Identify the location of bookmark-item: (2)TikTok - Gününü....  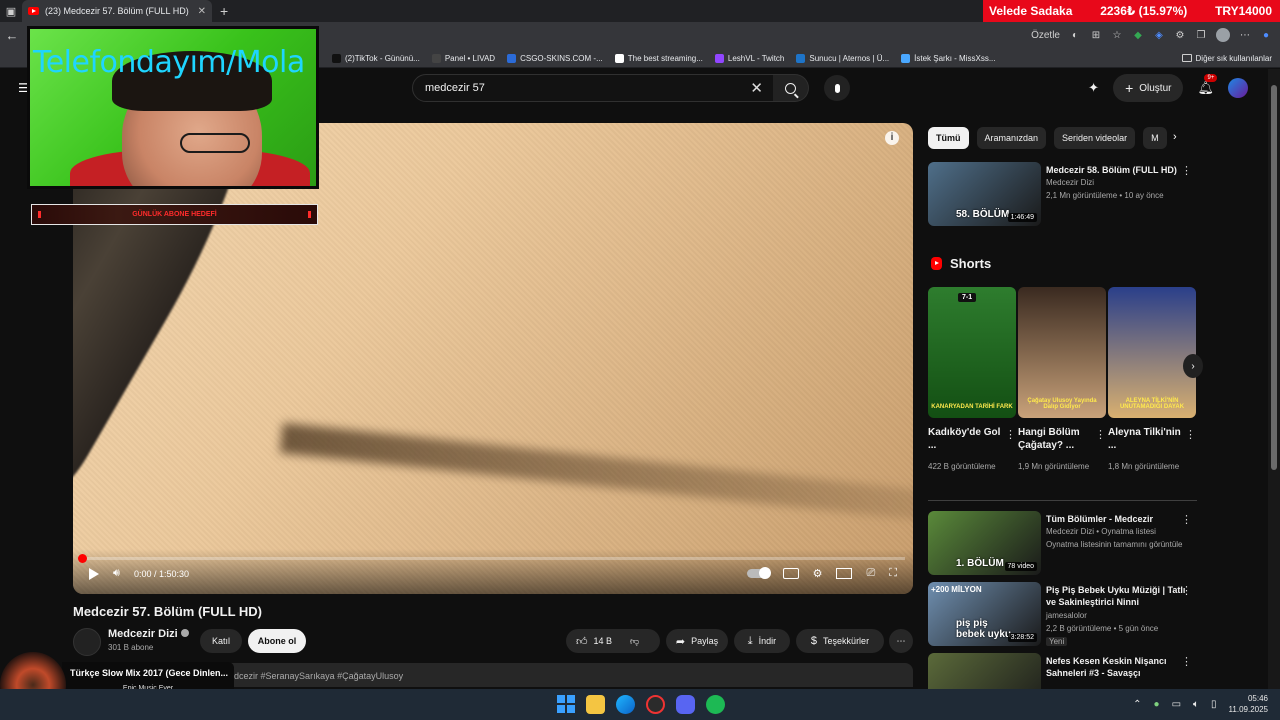
(376, 58).